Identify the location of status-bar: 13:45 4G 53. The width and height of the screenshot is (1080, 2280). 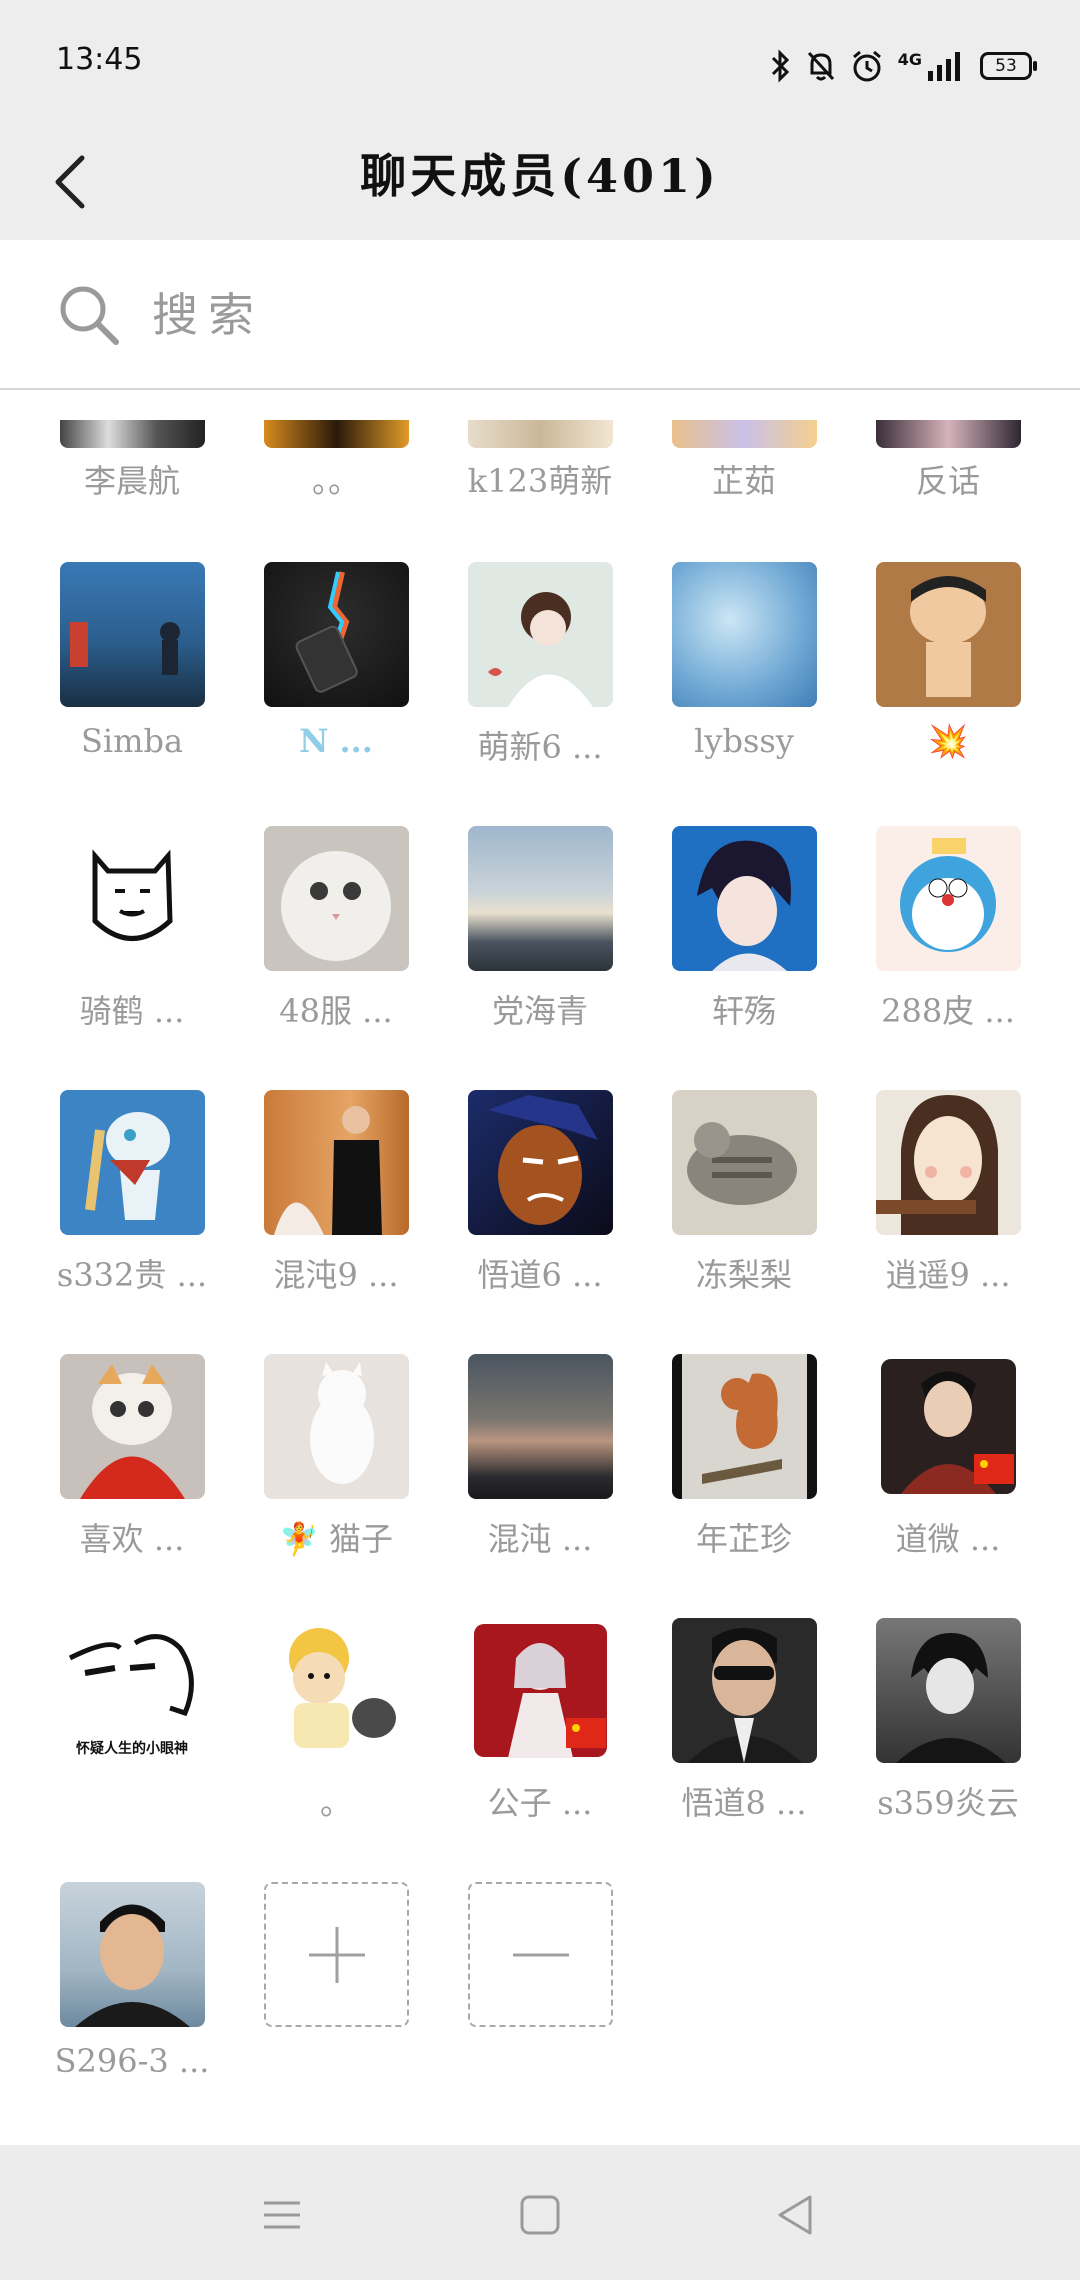
(540, 60).